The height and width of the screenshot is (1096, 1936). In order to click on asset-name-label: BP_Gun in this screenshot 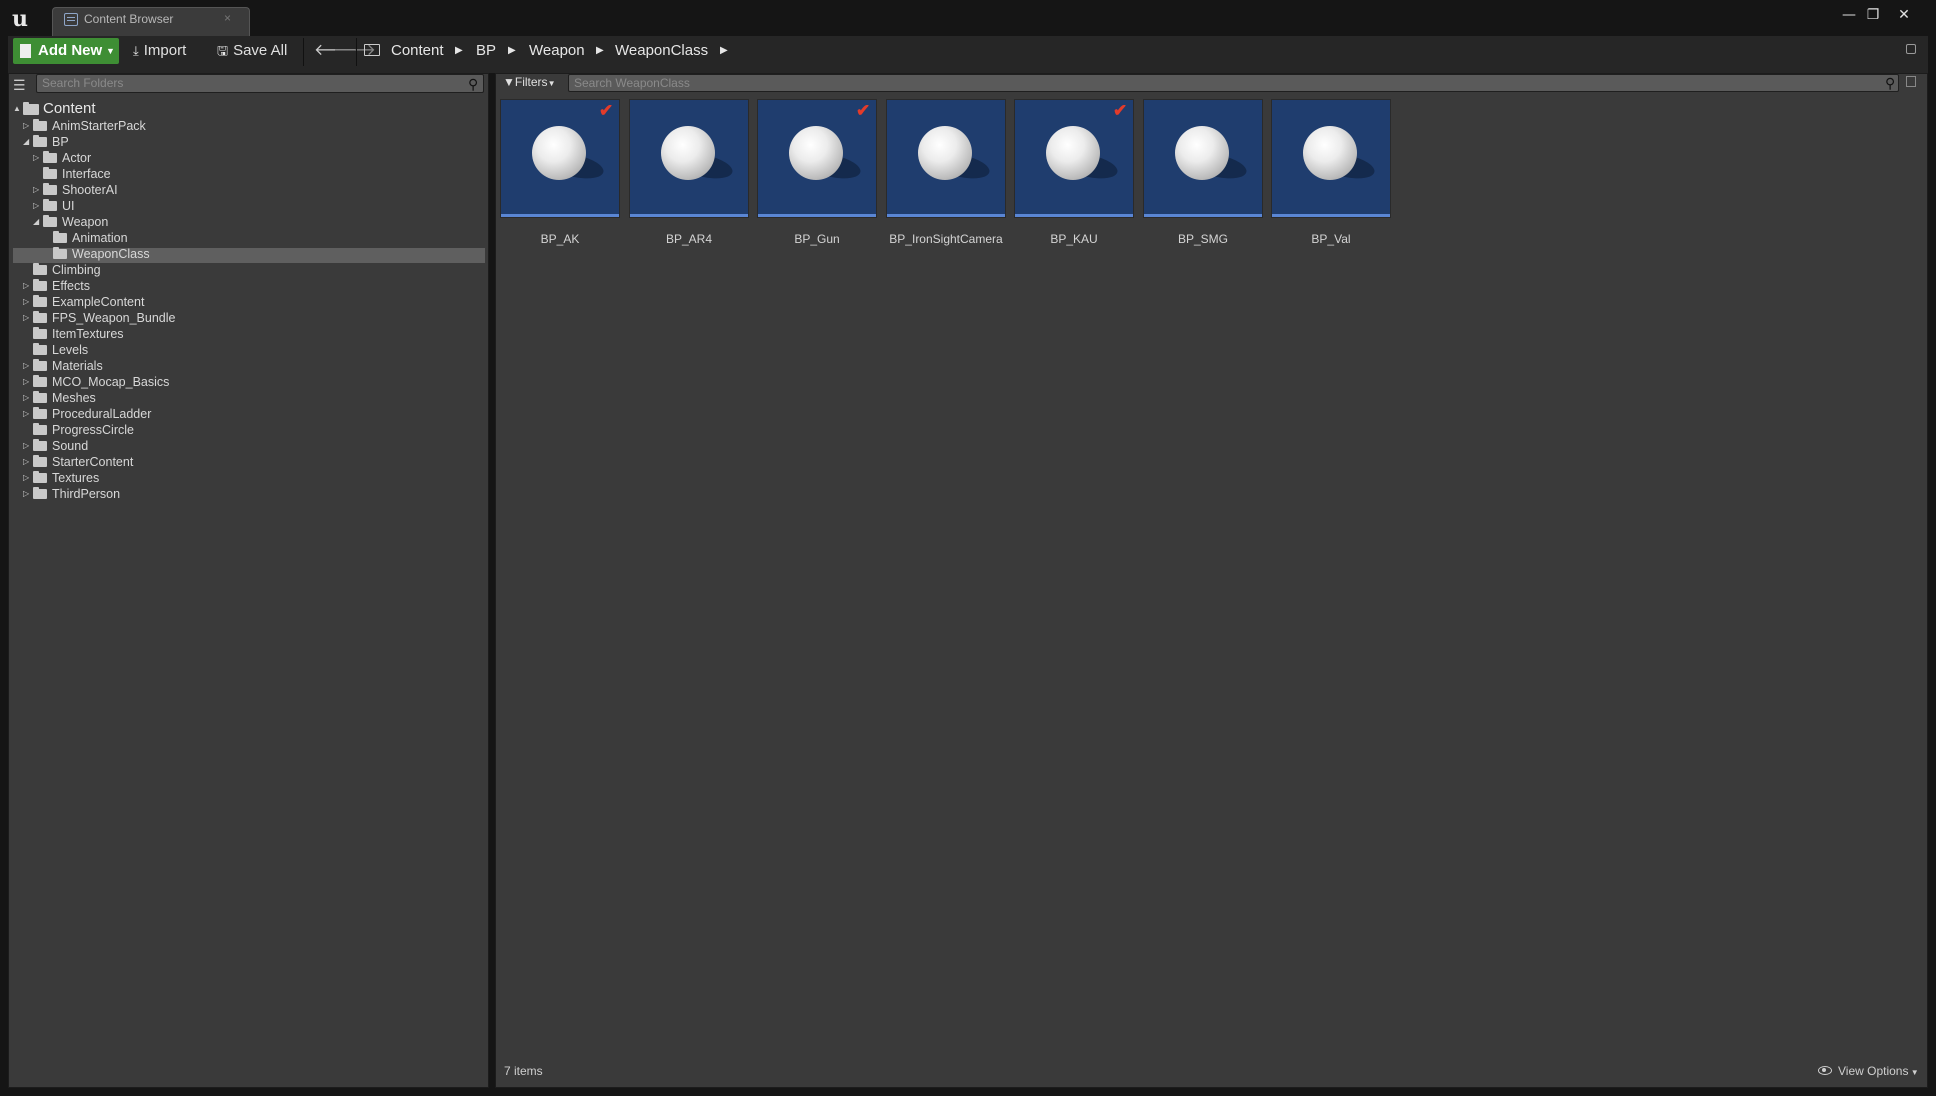, I will do `click(817, 239)`.